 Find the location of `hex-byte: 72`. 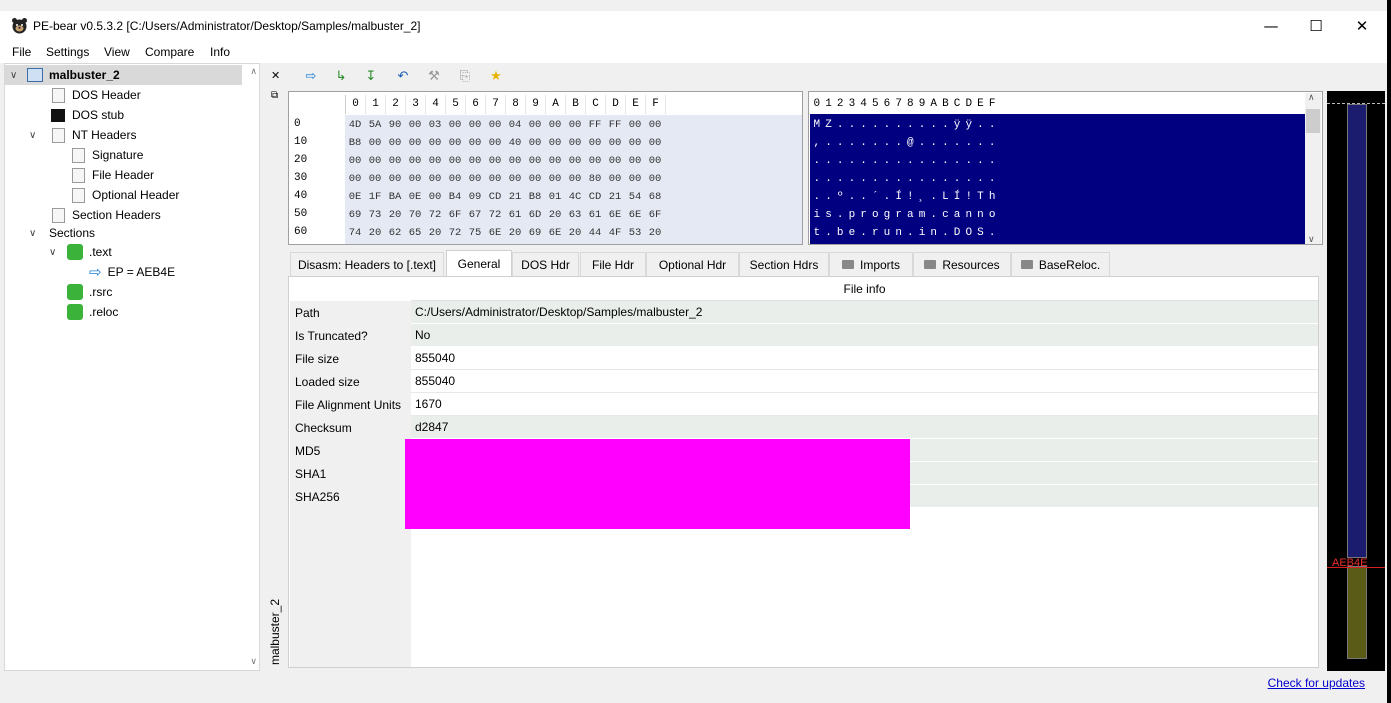

hex-byte: 72 is located at coordinates (455, 233).